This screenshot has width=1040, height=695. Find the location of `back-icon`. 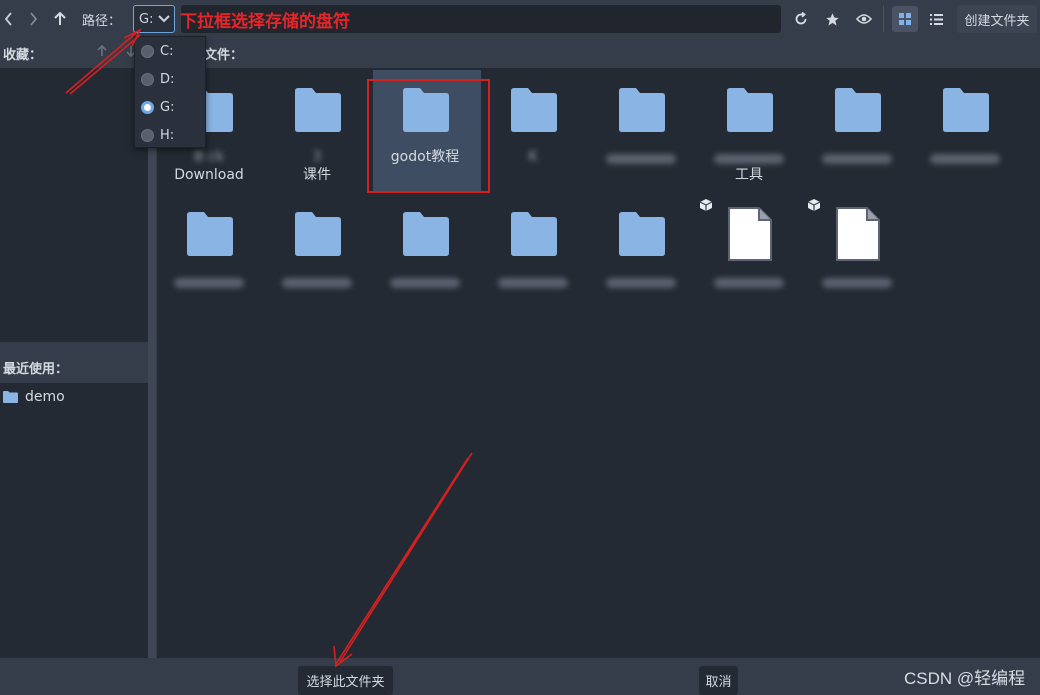

back-icon is located at coordinates (9, 19).